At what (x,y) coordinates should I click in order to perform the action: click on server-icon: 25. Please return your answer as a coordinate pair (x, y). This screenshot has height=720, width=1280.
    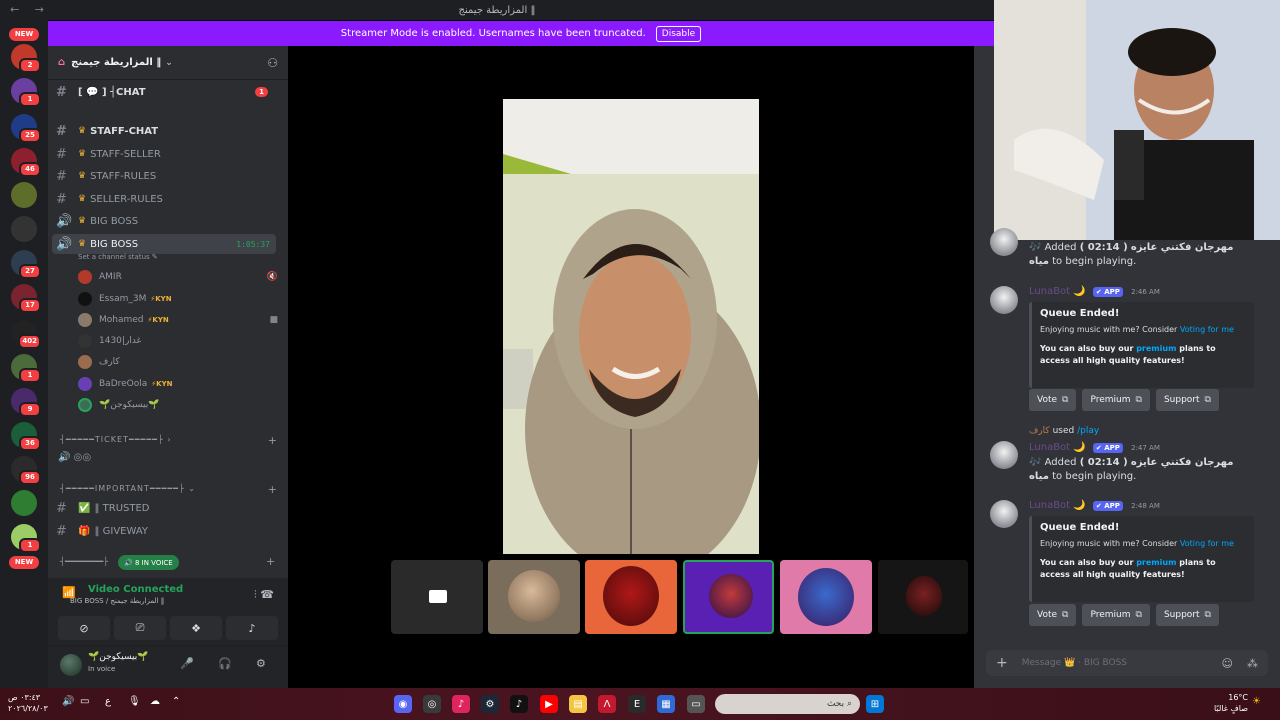
    Looking at the image, I should click on (26, 128).